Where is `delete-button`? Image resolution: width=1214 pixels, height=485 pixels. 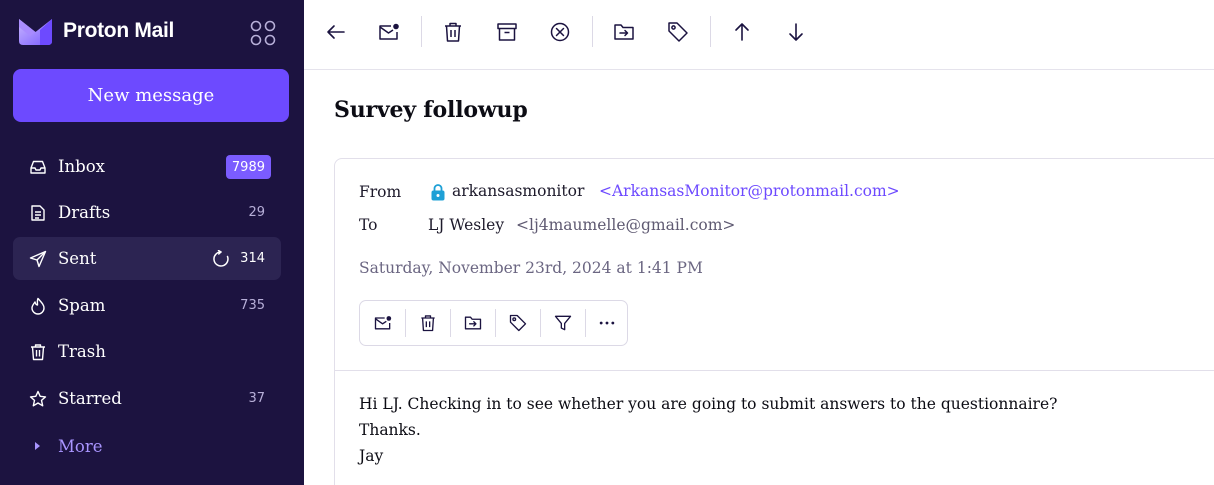
delete-button is located at coordinates (428, 323).